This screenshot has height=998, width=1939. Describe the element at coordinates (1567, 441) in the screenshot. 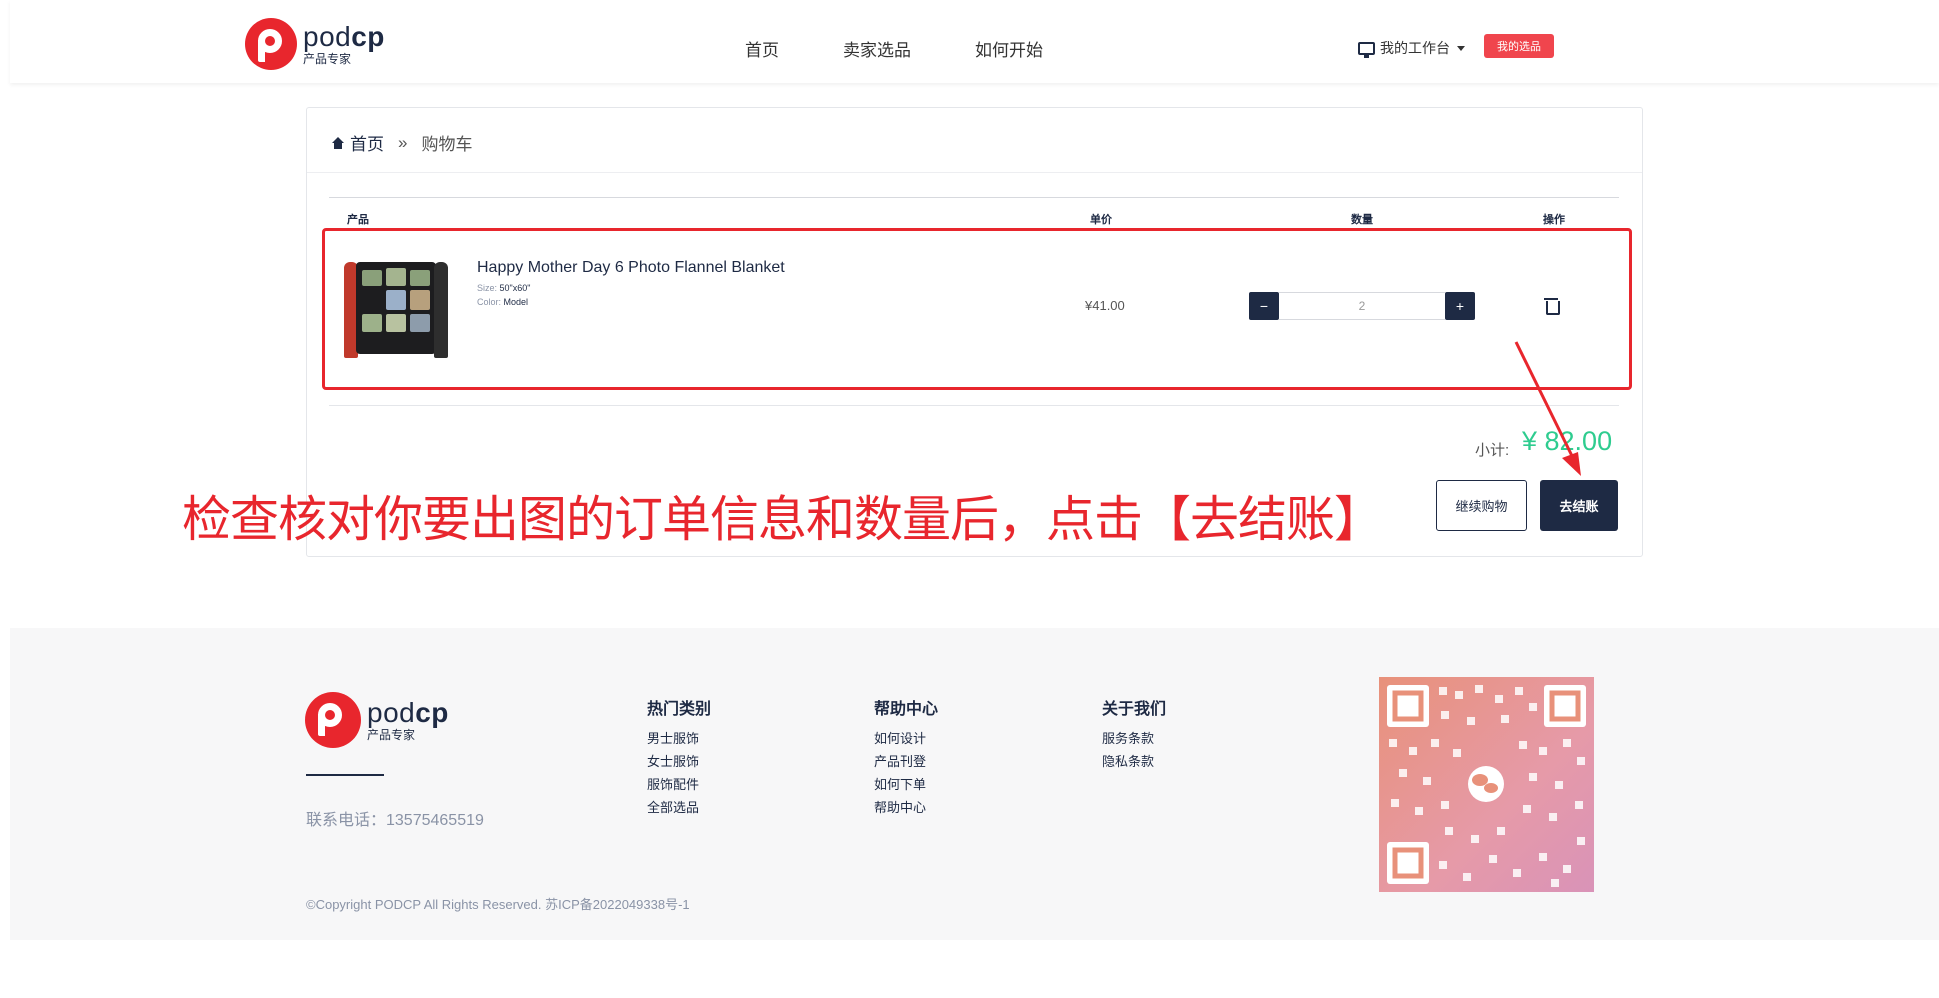

I see `subtotal-value: ¥ 82.00` at that location.